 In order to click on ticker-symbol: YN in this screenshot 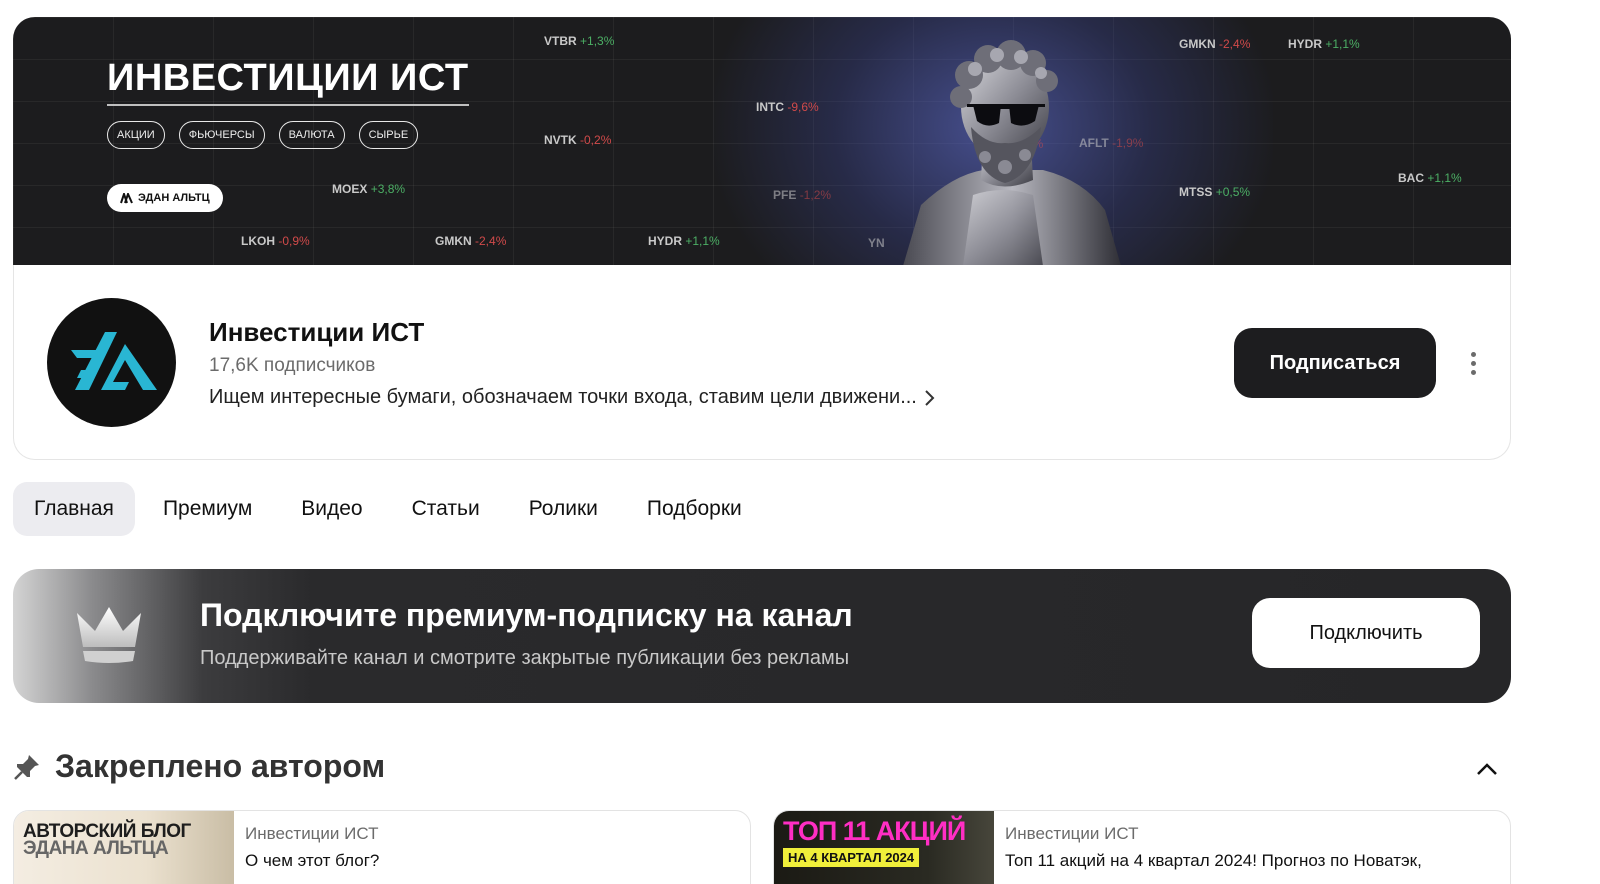, I will do `click(876, 243)`.